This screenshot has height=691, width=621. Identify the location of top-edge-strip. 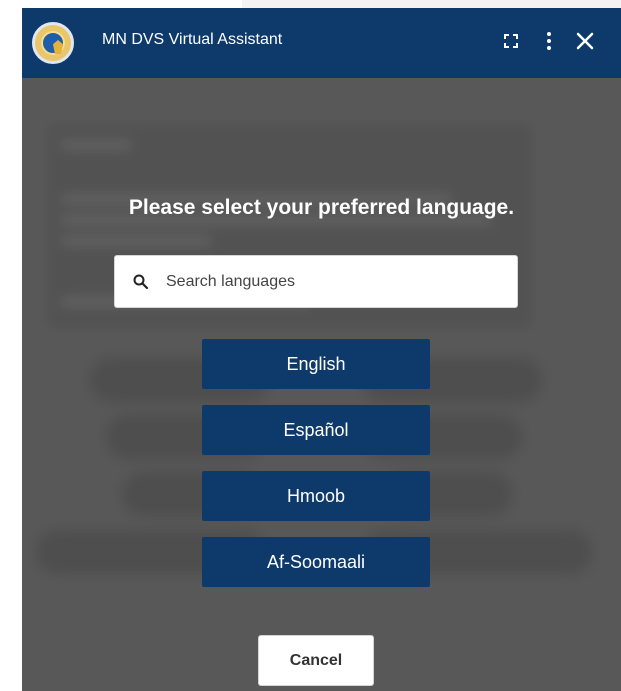
(310, 4).